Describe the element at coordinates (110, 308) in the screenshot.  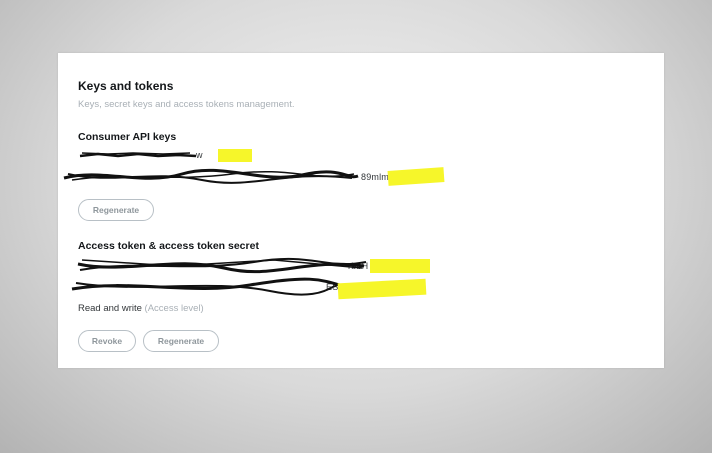
I see `access-level-value: Read and write` at that location.